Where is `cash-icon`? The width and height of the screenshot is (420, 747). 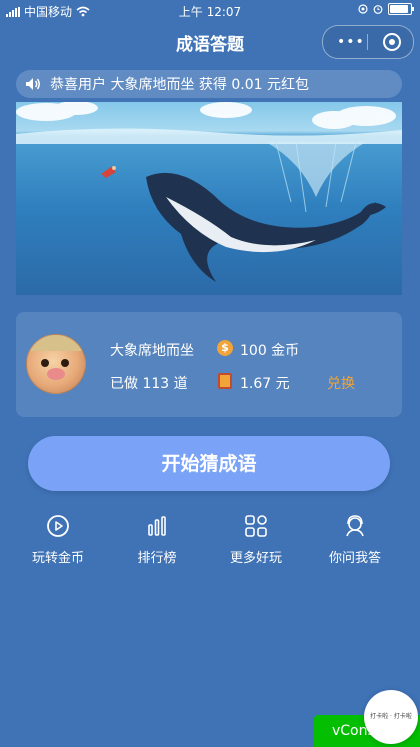
cash-icon is located at coordinates (225, 381).